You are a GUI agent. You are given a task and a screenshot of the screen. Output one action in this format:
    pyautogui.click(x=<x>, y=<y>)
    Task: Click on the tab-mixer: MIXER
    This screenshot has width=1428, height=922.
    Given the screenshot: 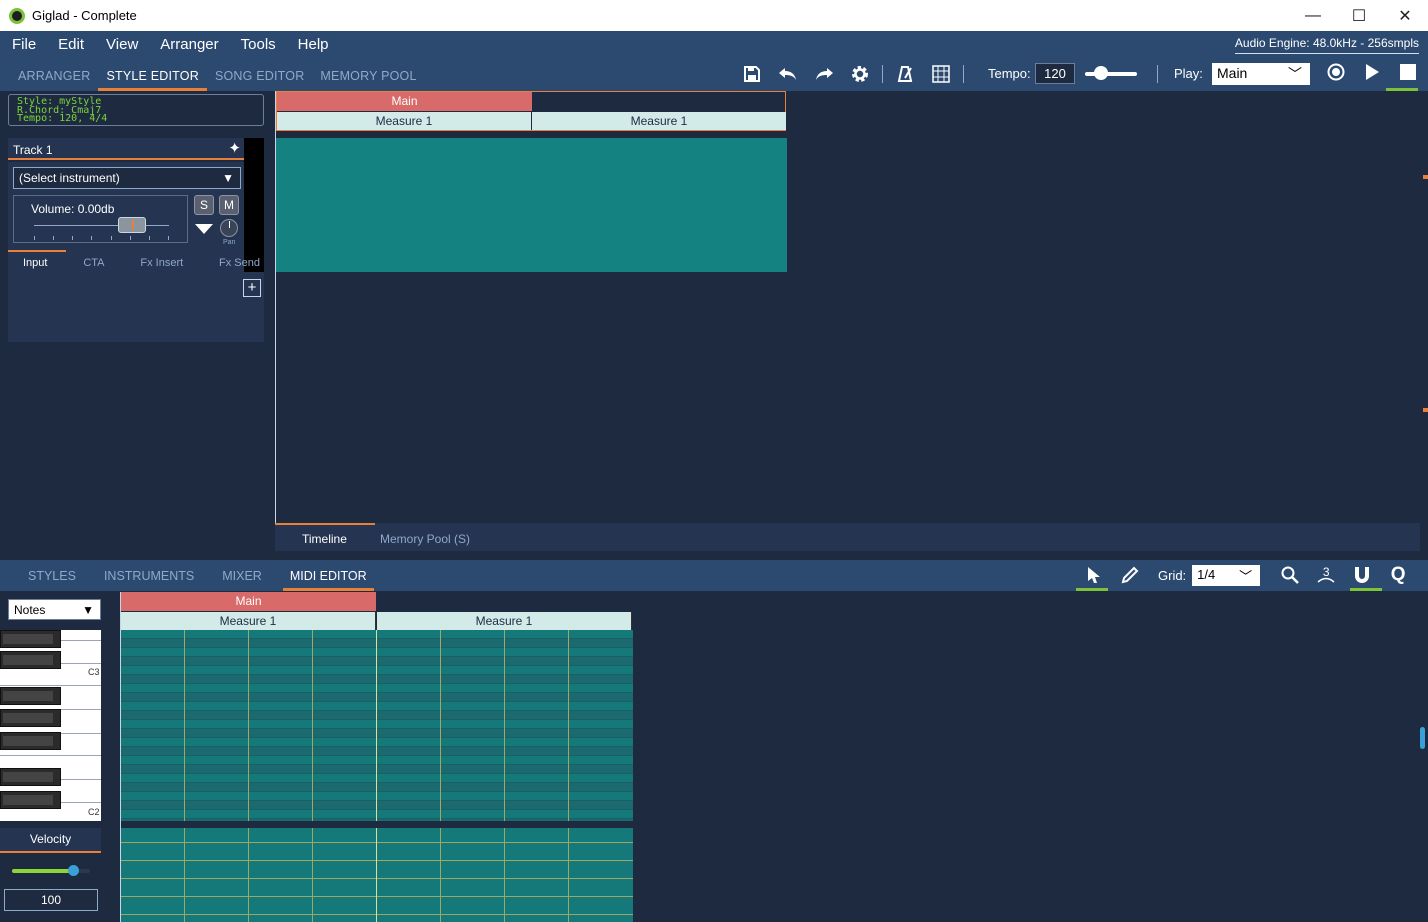 What is the action you would take?
    pyautogui.click(x=242, y=575)
    